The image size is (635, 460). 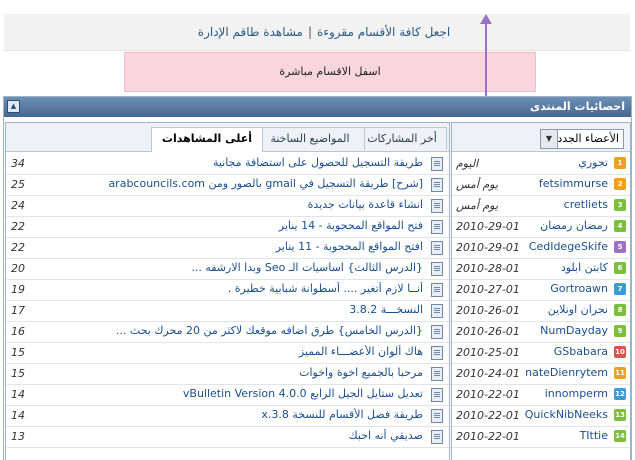 What do you see at coordinates (620, 310) in the screenshot?
I see `rank-badge-icon: 8` at bounding box center [620, 310].